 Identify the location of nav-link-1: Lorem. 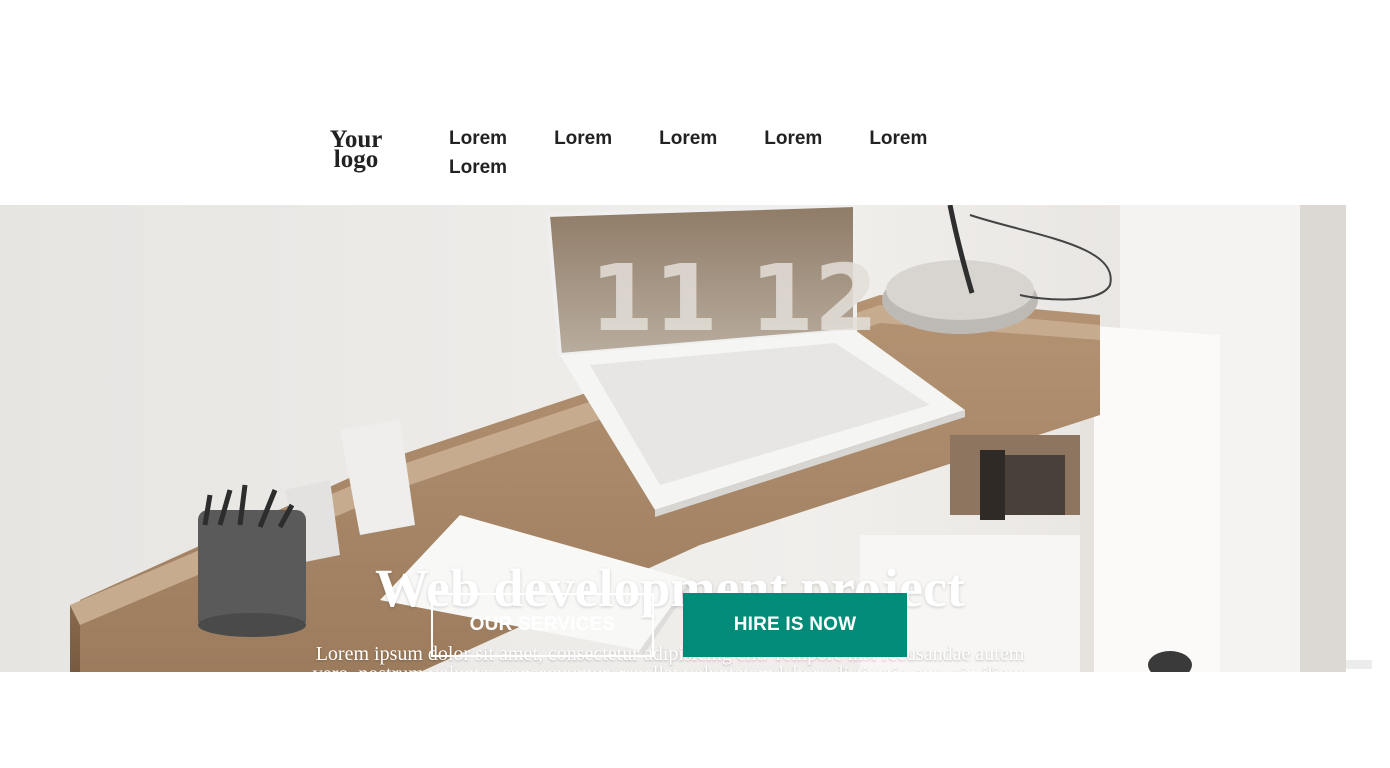
(478, 138).